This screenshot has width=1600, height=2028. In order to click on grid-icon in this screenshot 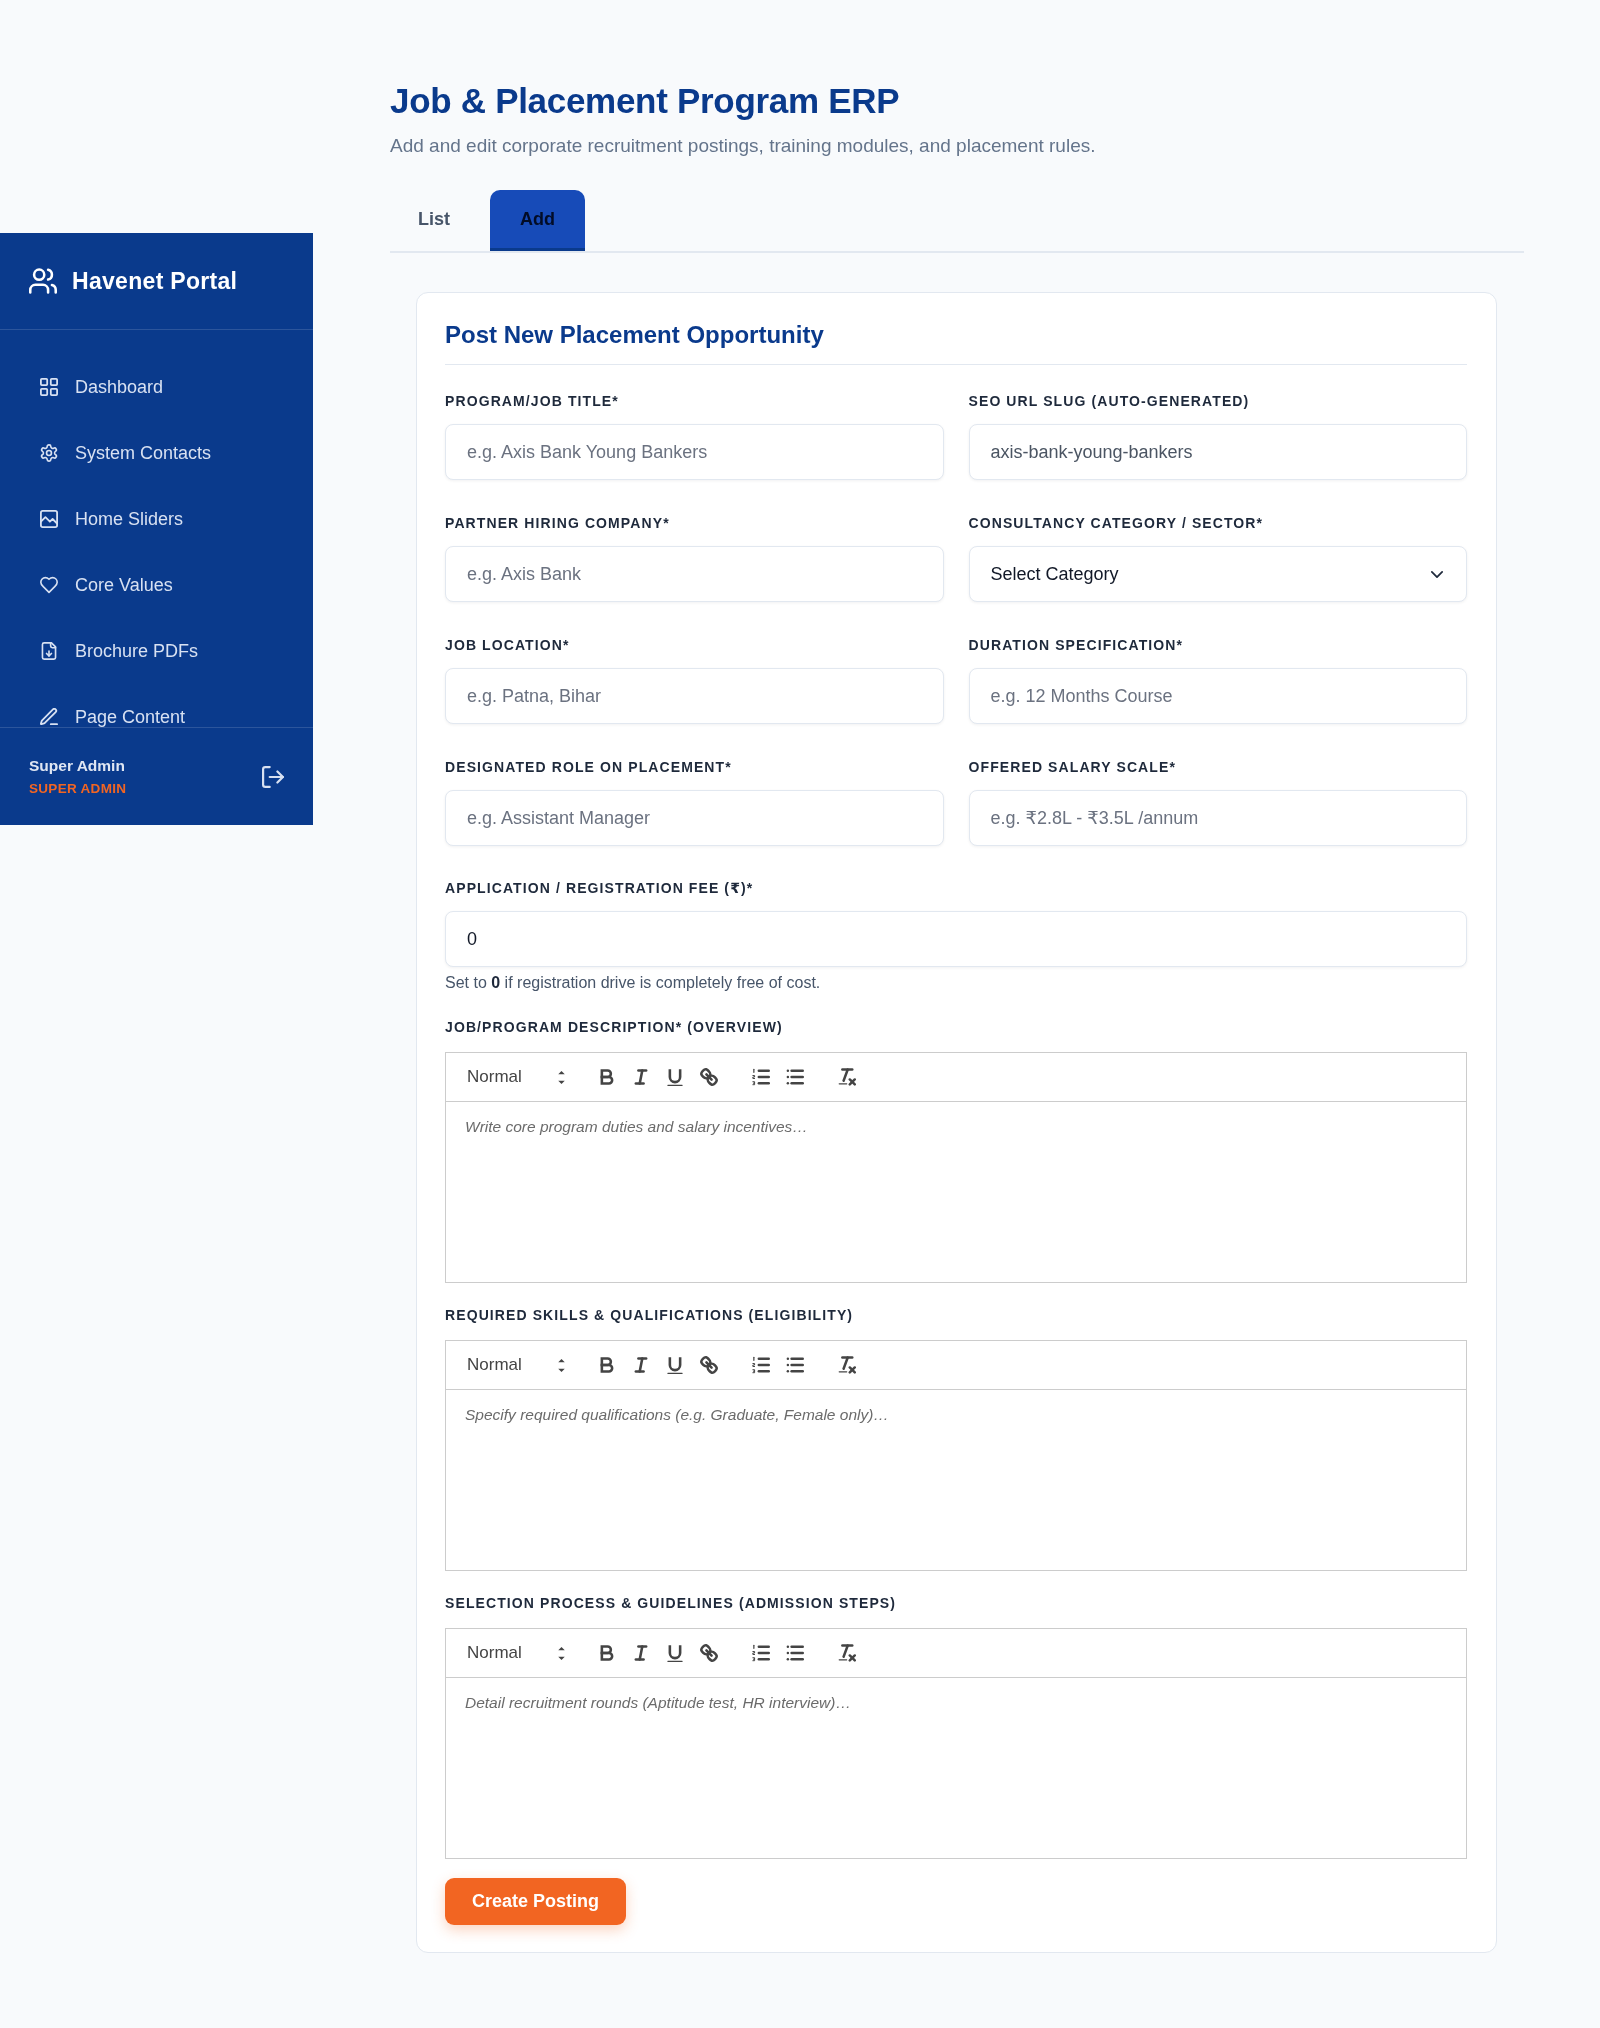, I will do `click(49, 387)`.